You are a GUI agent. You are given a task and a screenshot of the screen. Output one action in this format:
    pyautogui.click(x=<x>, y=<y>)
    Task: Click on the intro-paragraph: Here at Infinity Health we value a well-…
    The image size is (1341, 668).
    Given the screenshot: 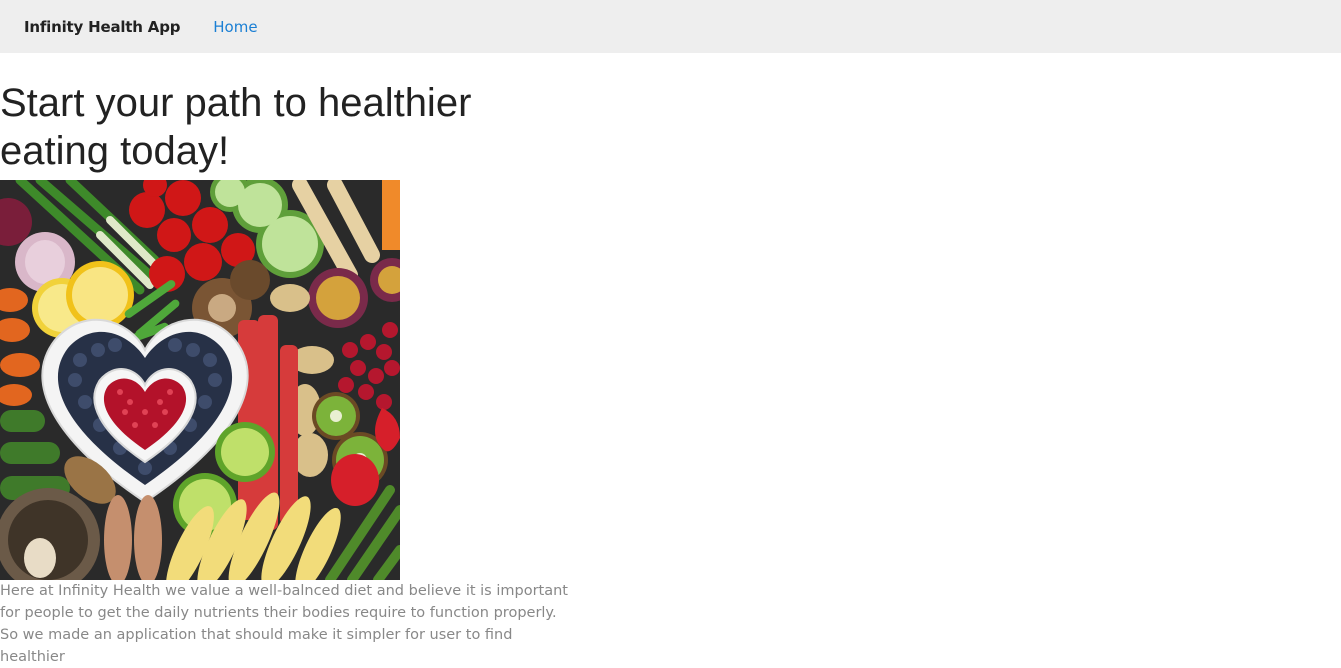 What is the action you would take?
    pyautogui.click(x=284, y=624)
    